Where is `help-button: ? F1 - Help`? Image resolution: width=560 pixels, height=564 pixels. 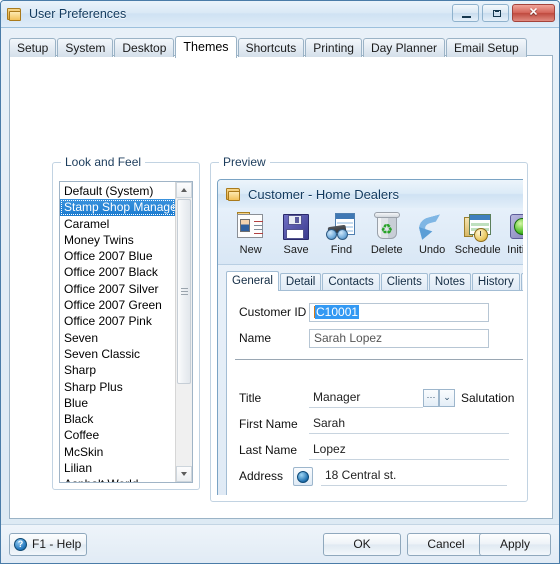
help-button: ? F1 - Help is located at coordinates (48, 544).